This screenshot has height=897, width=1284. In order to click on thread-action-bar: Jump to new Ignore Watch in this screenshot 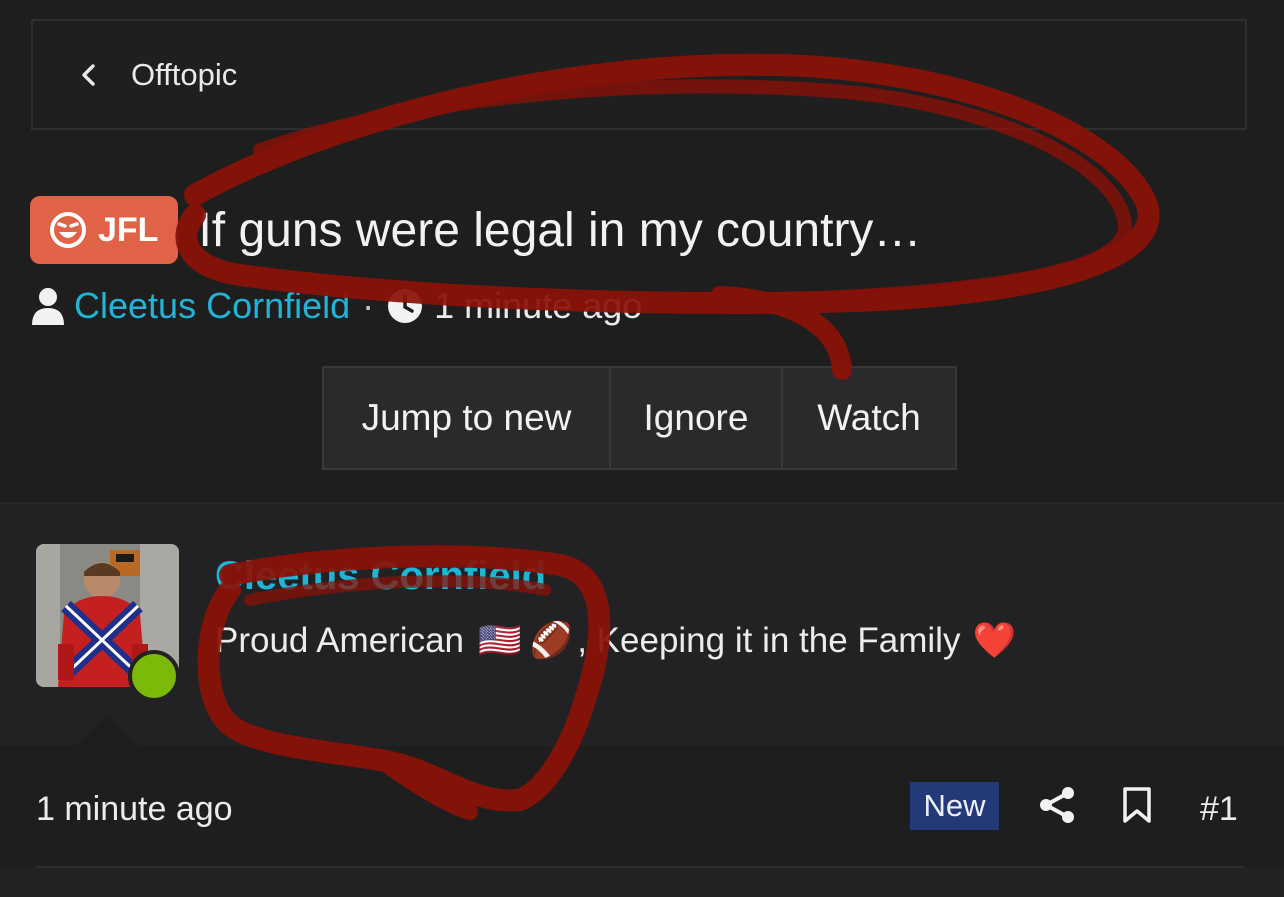, I will do `click(639, 418)`.